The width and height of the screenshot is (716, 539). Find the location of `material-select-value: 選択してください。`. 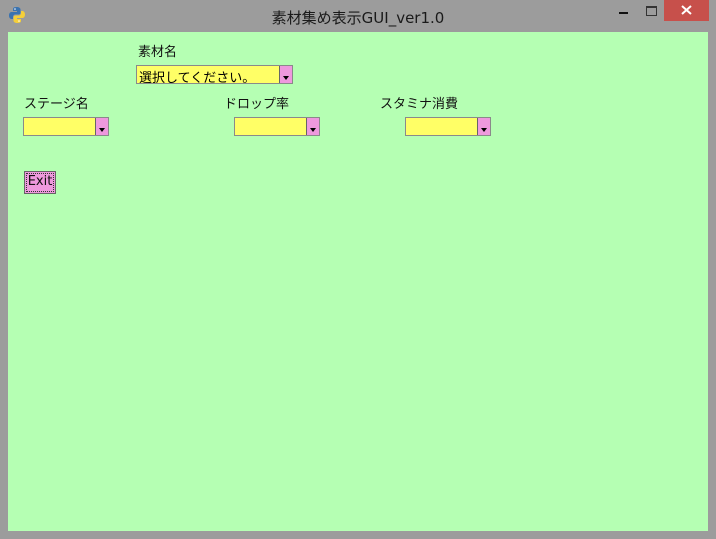

material-select-value: 選択してください。 is located at coordinates (197, 78).